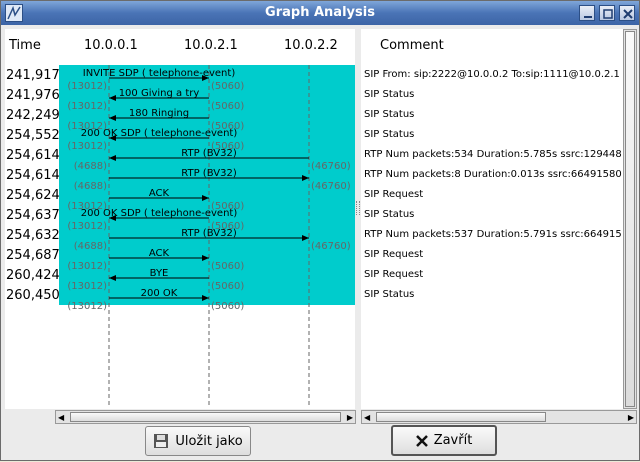 Image resolution: width=640 pixels, height=462 pixels. What do you see at coordinates (587, 13) in the screenshot?
I see `minimize-icon` at bounding box center [587, 13].